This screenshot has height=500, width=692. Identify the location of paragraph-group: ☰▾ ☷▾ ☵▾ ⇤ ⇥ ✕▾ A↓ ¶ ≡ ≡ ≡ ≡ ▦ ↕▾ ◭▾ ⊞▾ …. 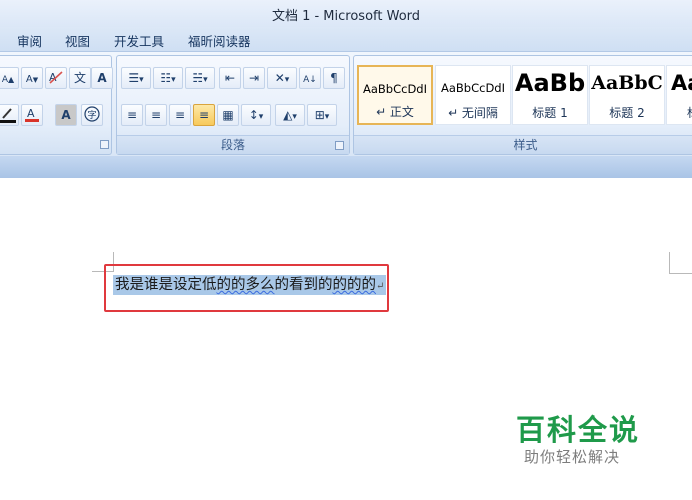
(233, 105).